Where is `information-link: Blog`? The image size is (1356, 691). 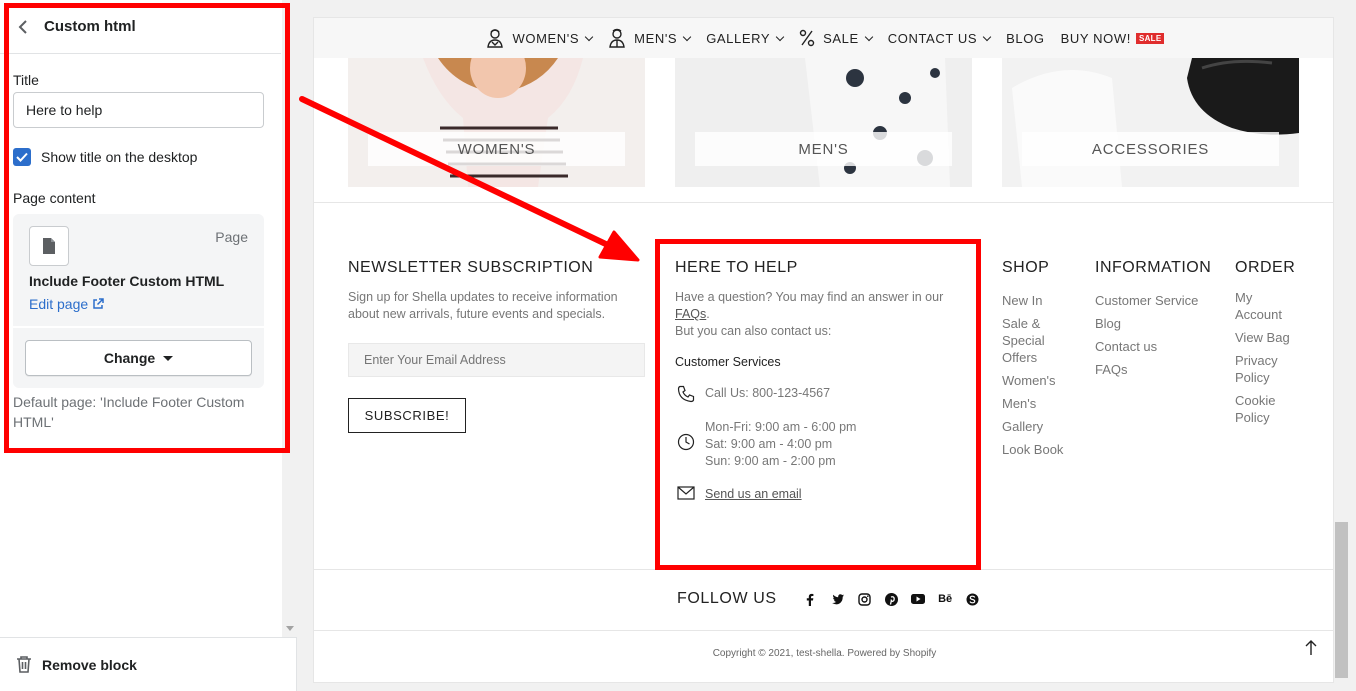
information-link: Blog is located at coordinates (1155, 323).